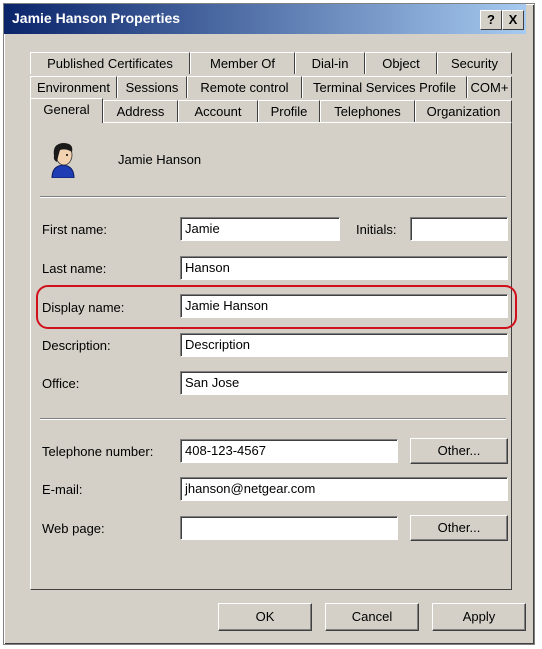 This screenshot has width=542, height=649. I want to click on window-title: Jamie Hanson Properties, so click(96, 18).